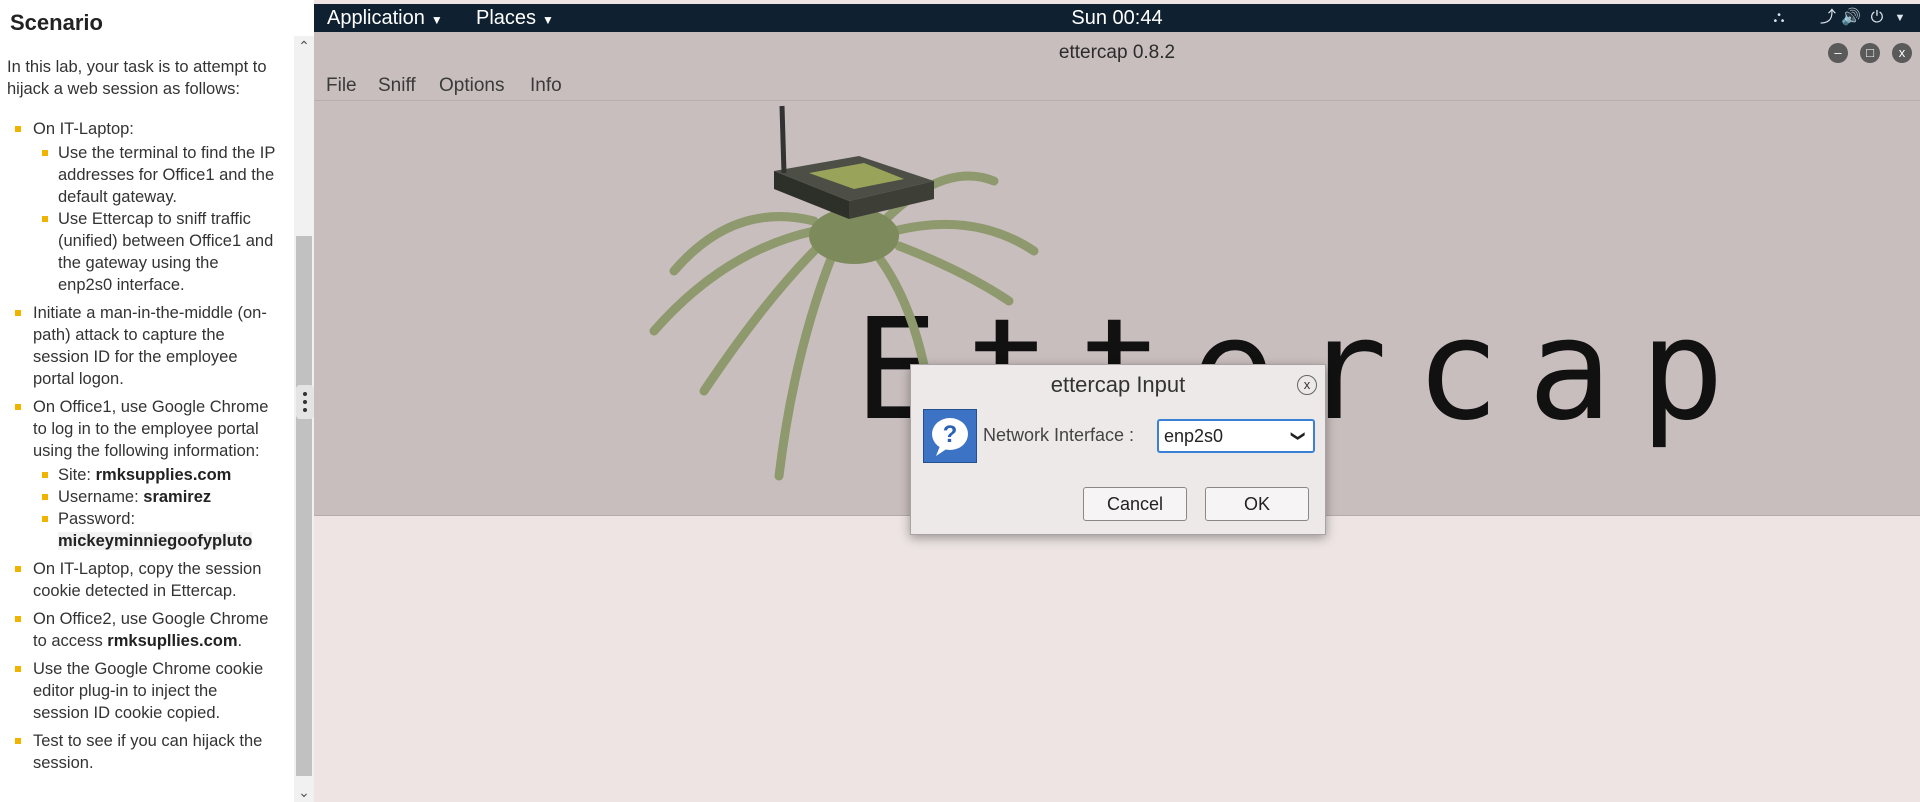  What do you see at coordinates (83, 129) in the screenshot?
I see `task-text: On IT-Laptop:` at bounding box center [83, 129].